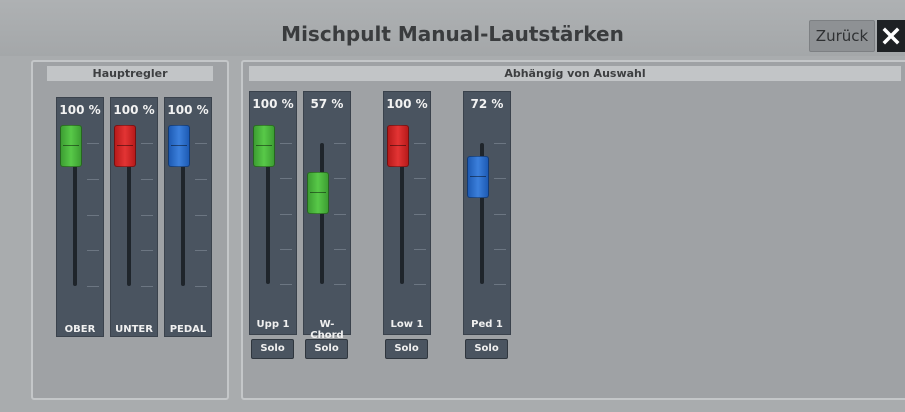 The width and height of the screenshot is (905, 412). I want to click on fader-label: Upp 1, so click(273, 324).